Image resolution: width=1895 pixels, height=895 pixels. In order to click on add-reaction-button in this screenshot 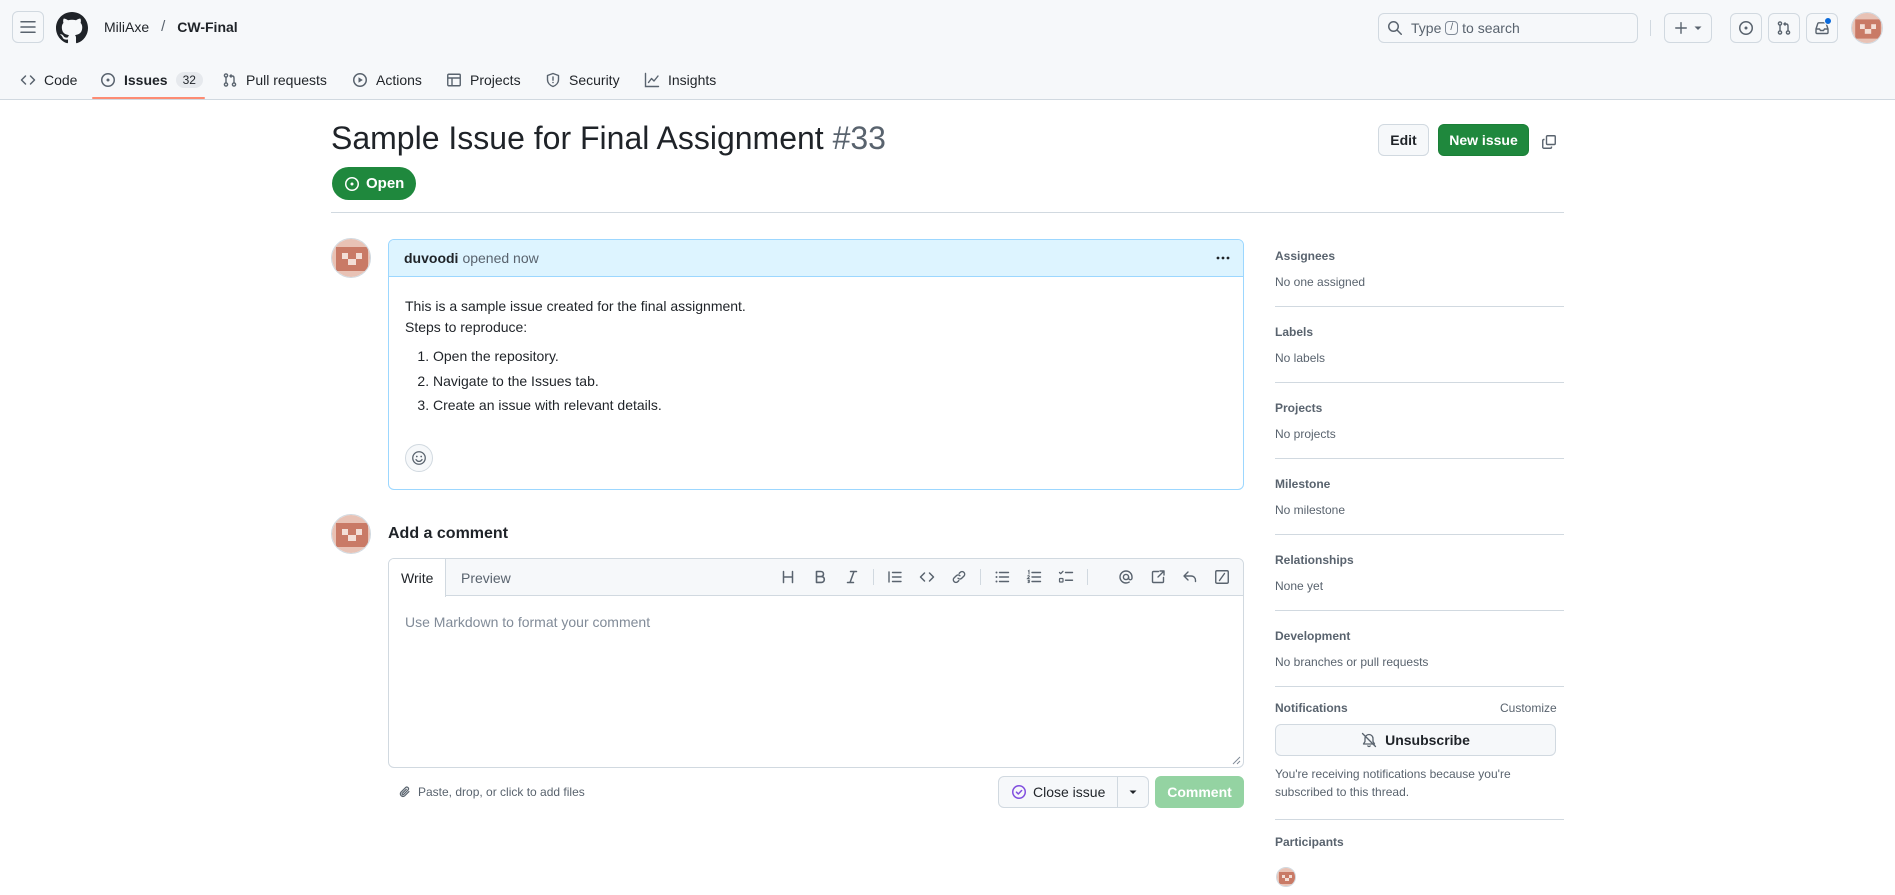, I will do `click(419, 458)`.